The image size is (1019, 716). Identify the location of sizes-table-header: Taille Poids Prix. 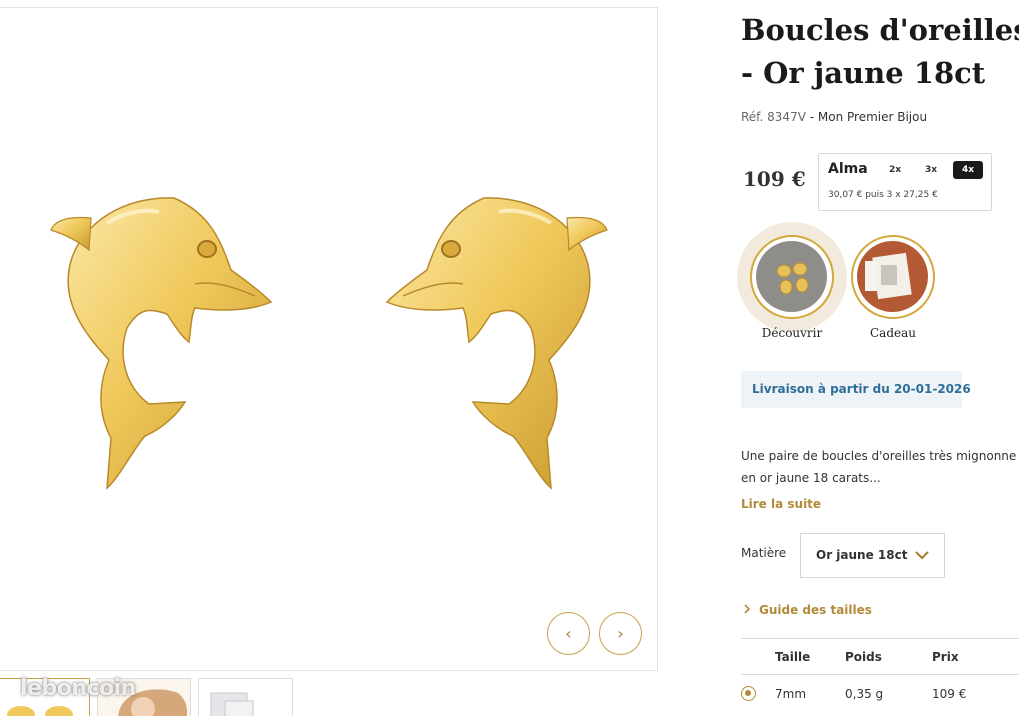
(880, 656).